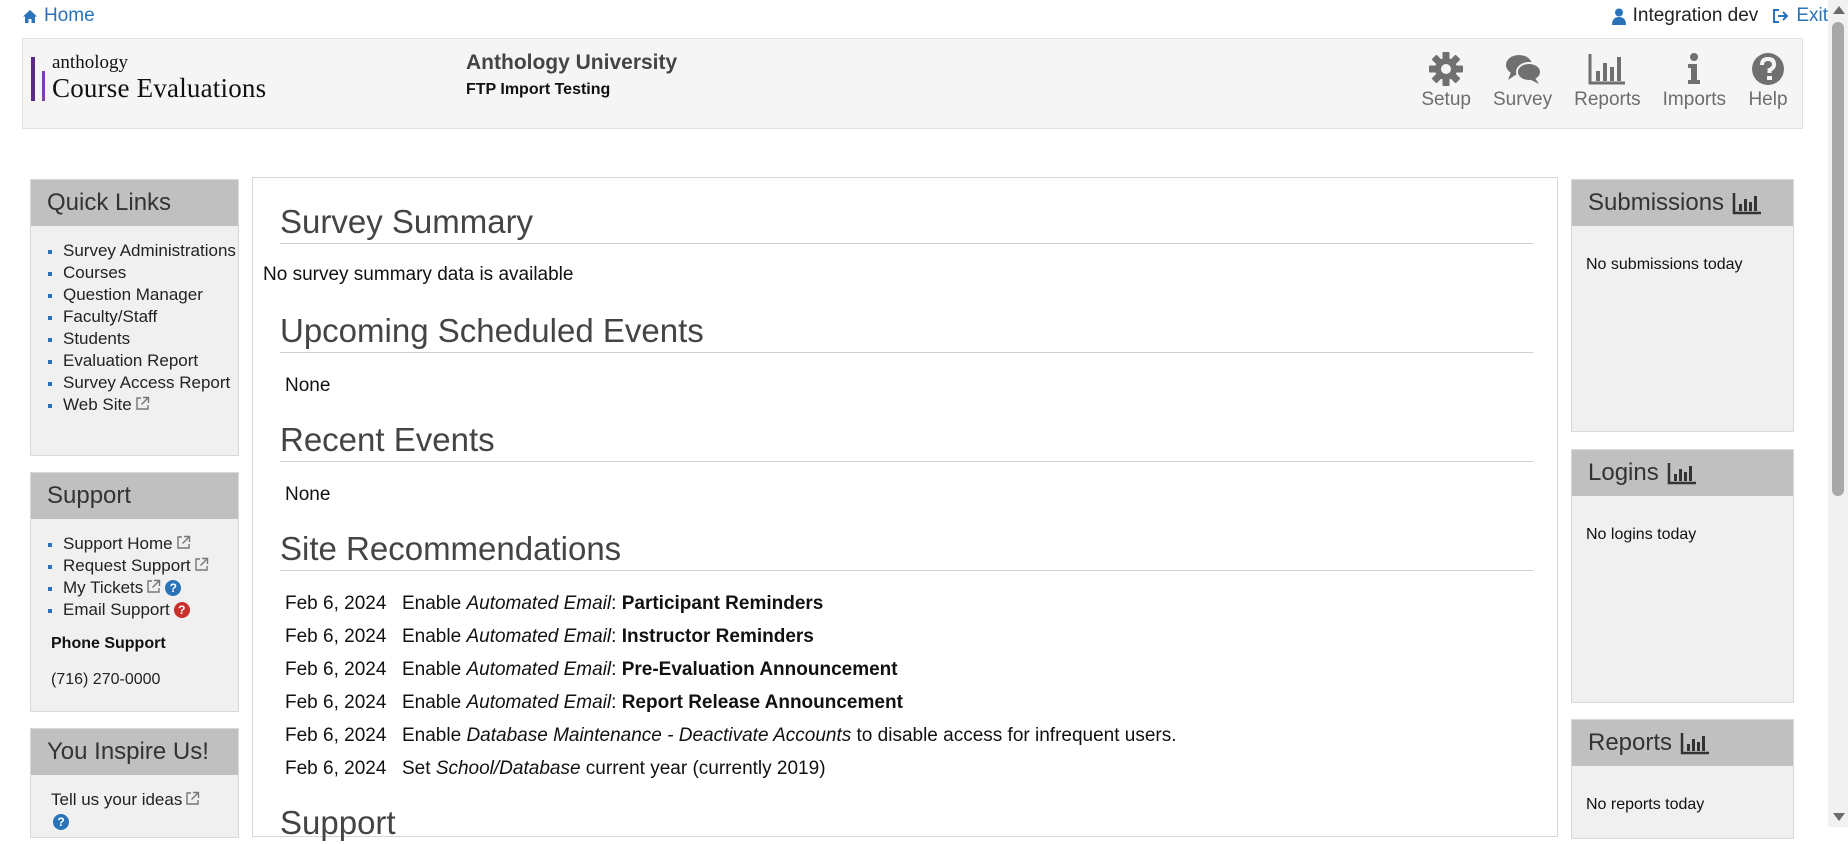 This screenshot has height=844, width=1848. I want to click on home-icon, so click(30, 16).